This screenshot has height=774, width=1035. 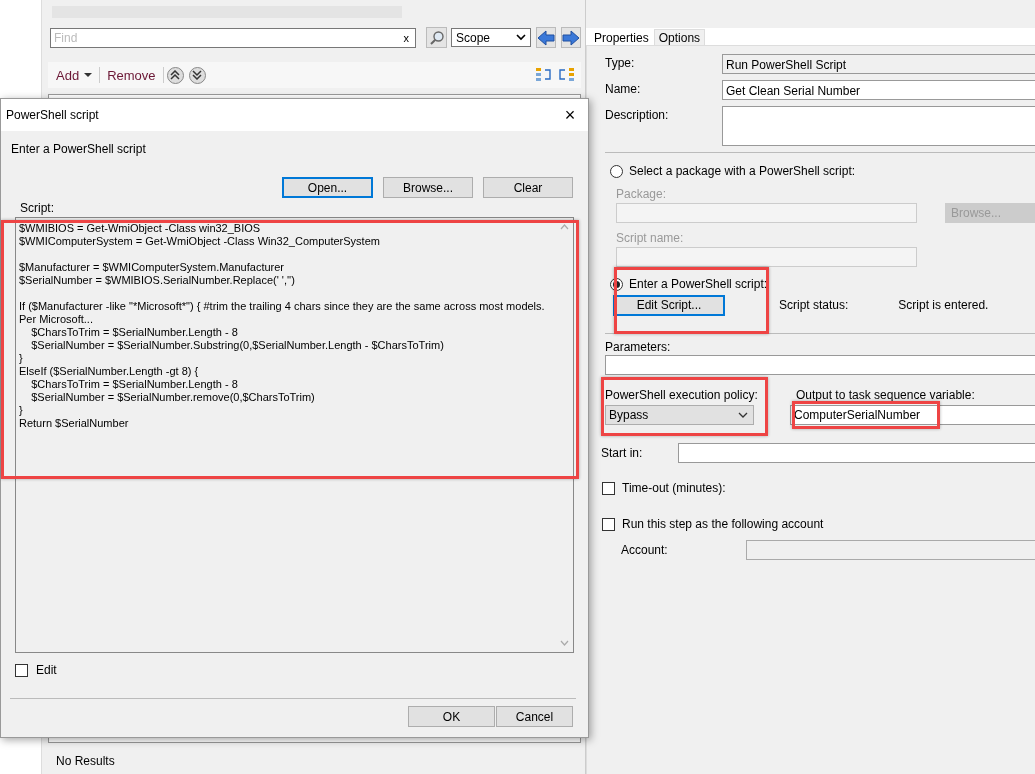 I want to click on field-label: Name:, so click(x=623, y=89).